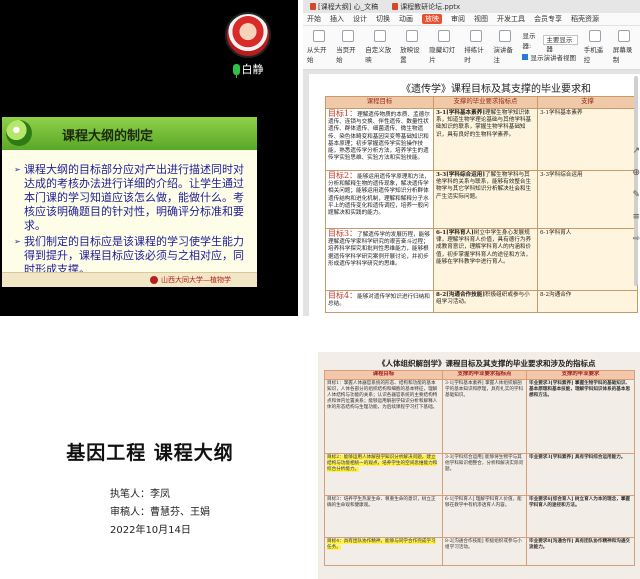 This screenshot has width=640, height=579. I want to click on highlighted-goal: 目标4：具有团队协作精神，能够与同学合作完成学习任务。, so click(381, 544).